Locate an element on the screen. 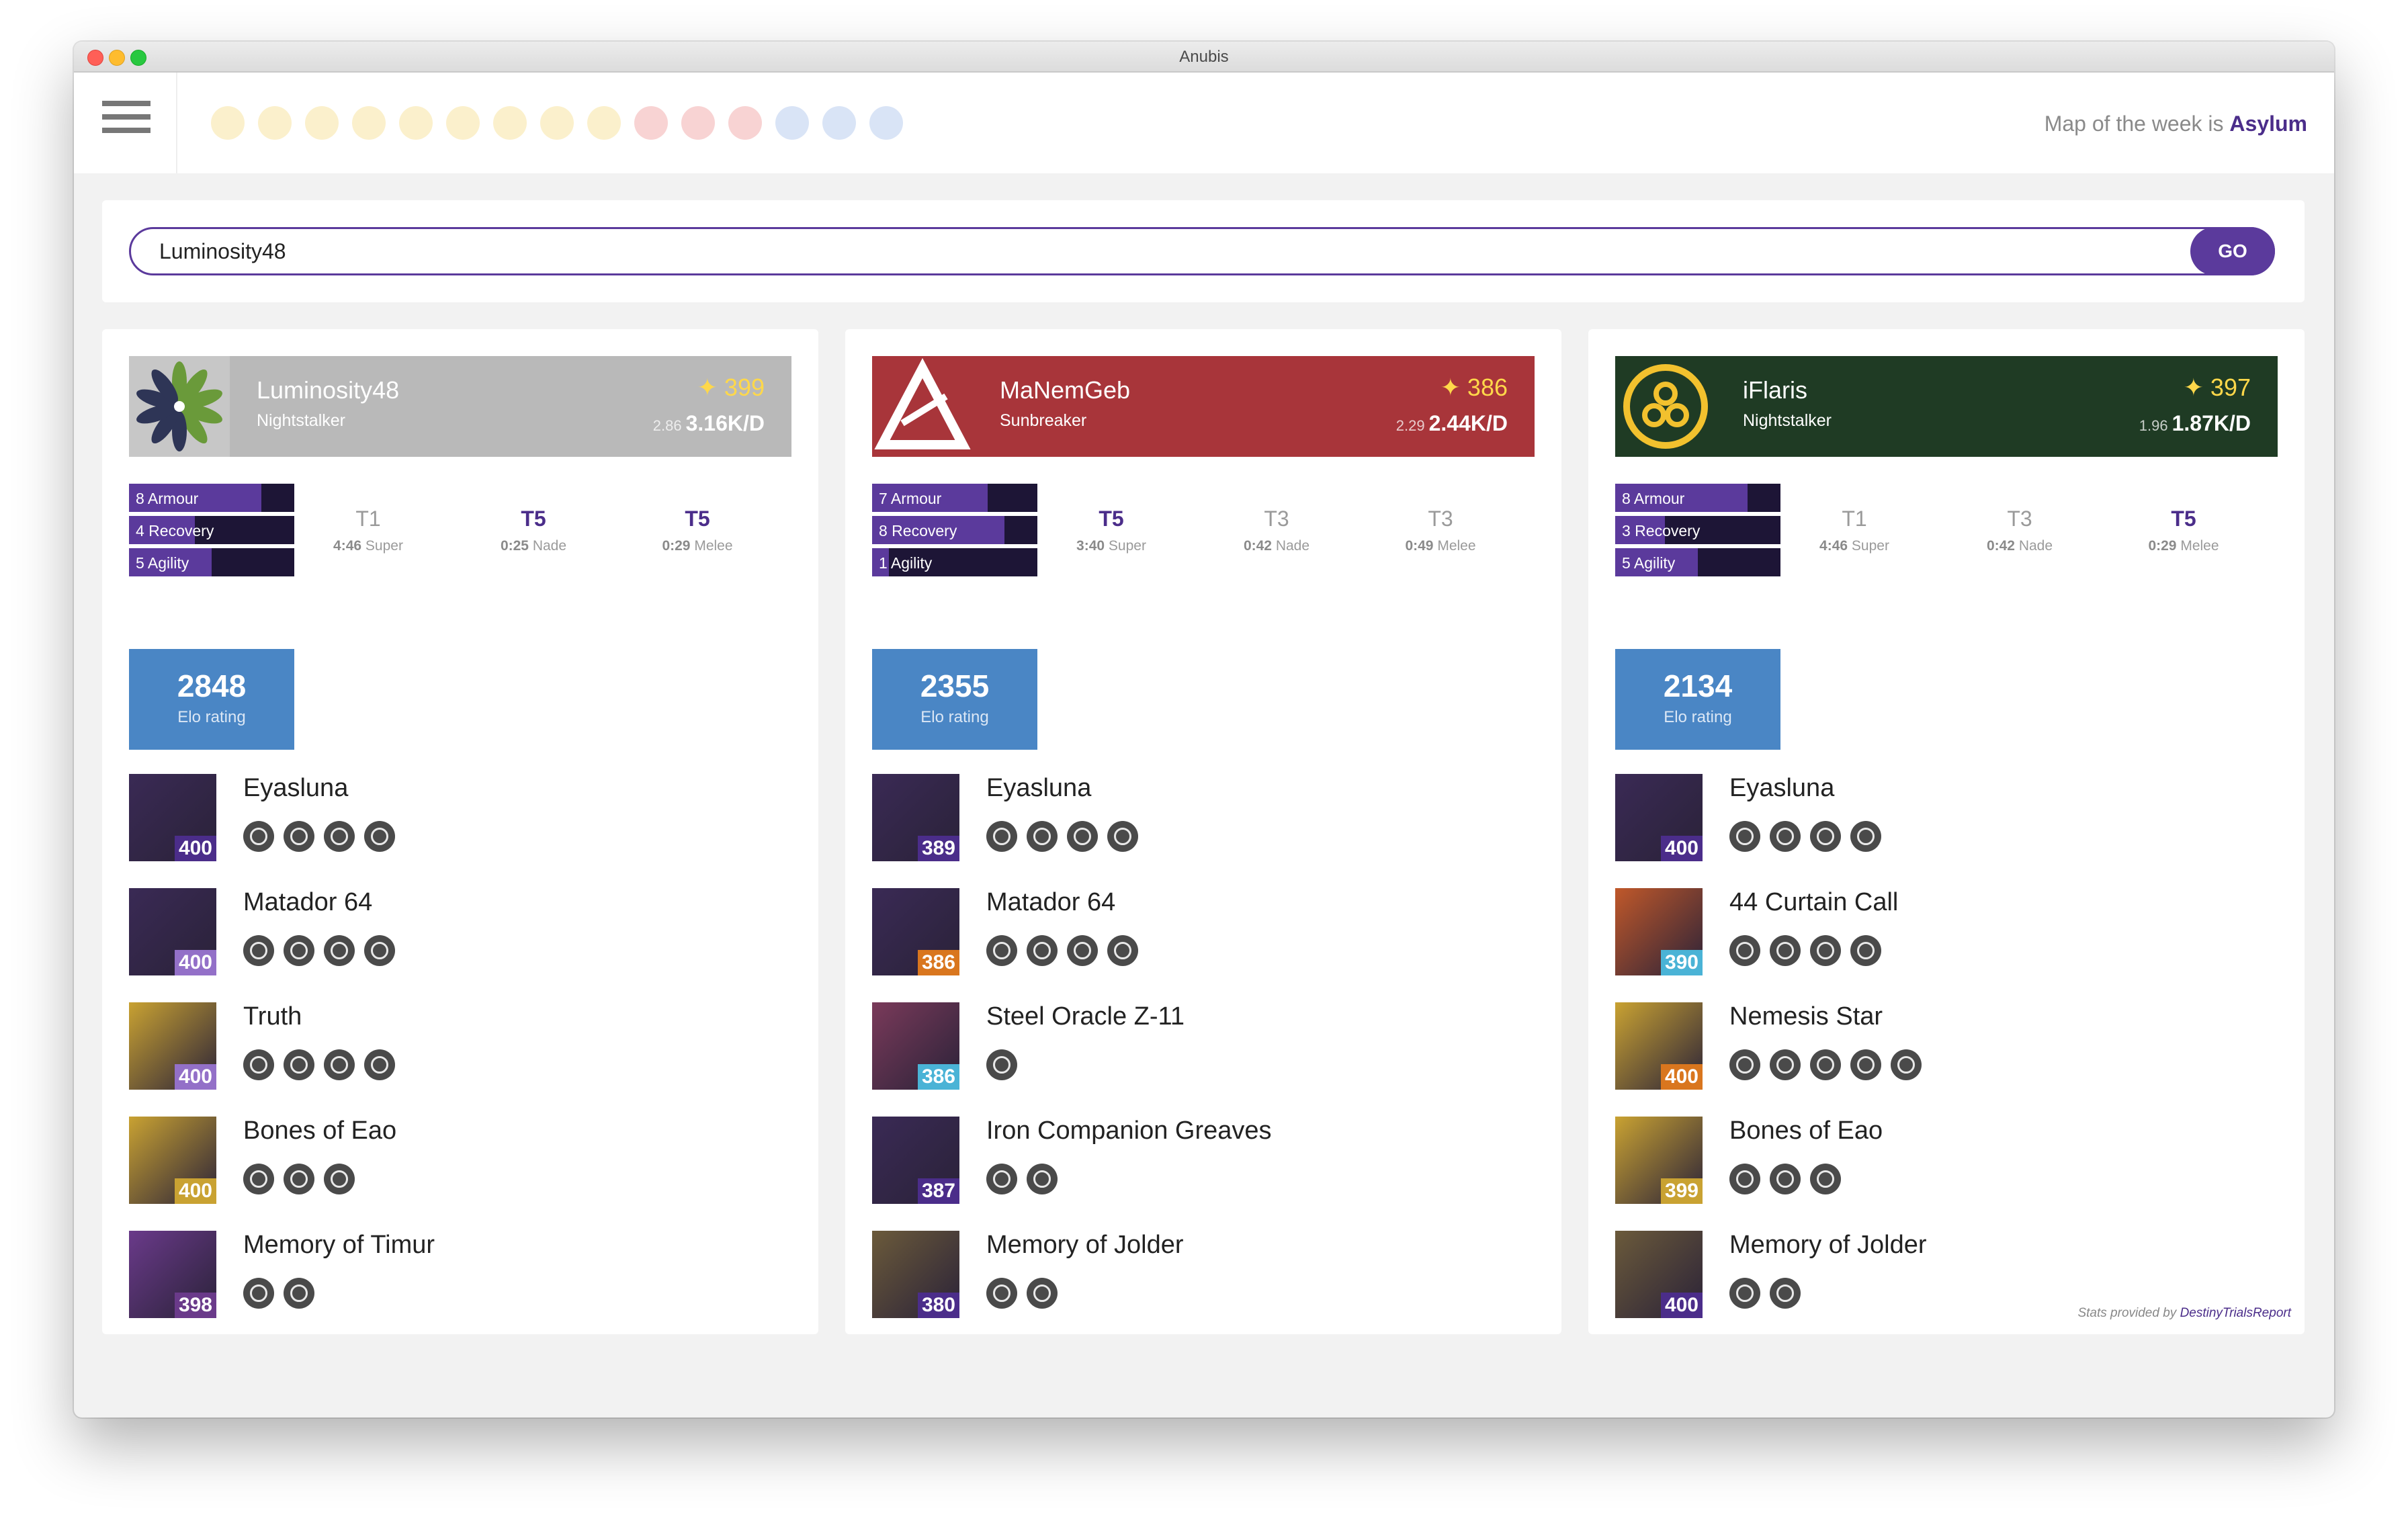 This screenshot has width=2408, height=1525. light-level: ✦ 386 is located at coordinates (1474, 387).